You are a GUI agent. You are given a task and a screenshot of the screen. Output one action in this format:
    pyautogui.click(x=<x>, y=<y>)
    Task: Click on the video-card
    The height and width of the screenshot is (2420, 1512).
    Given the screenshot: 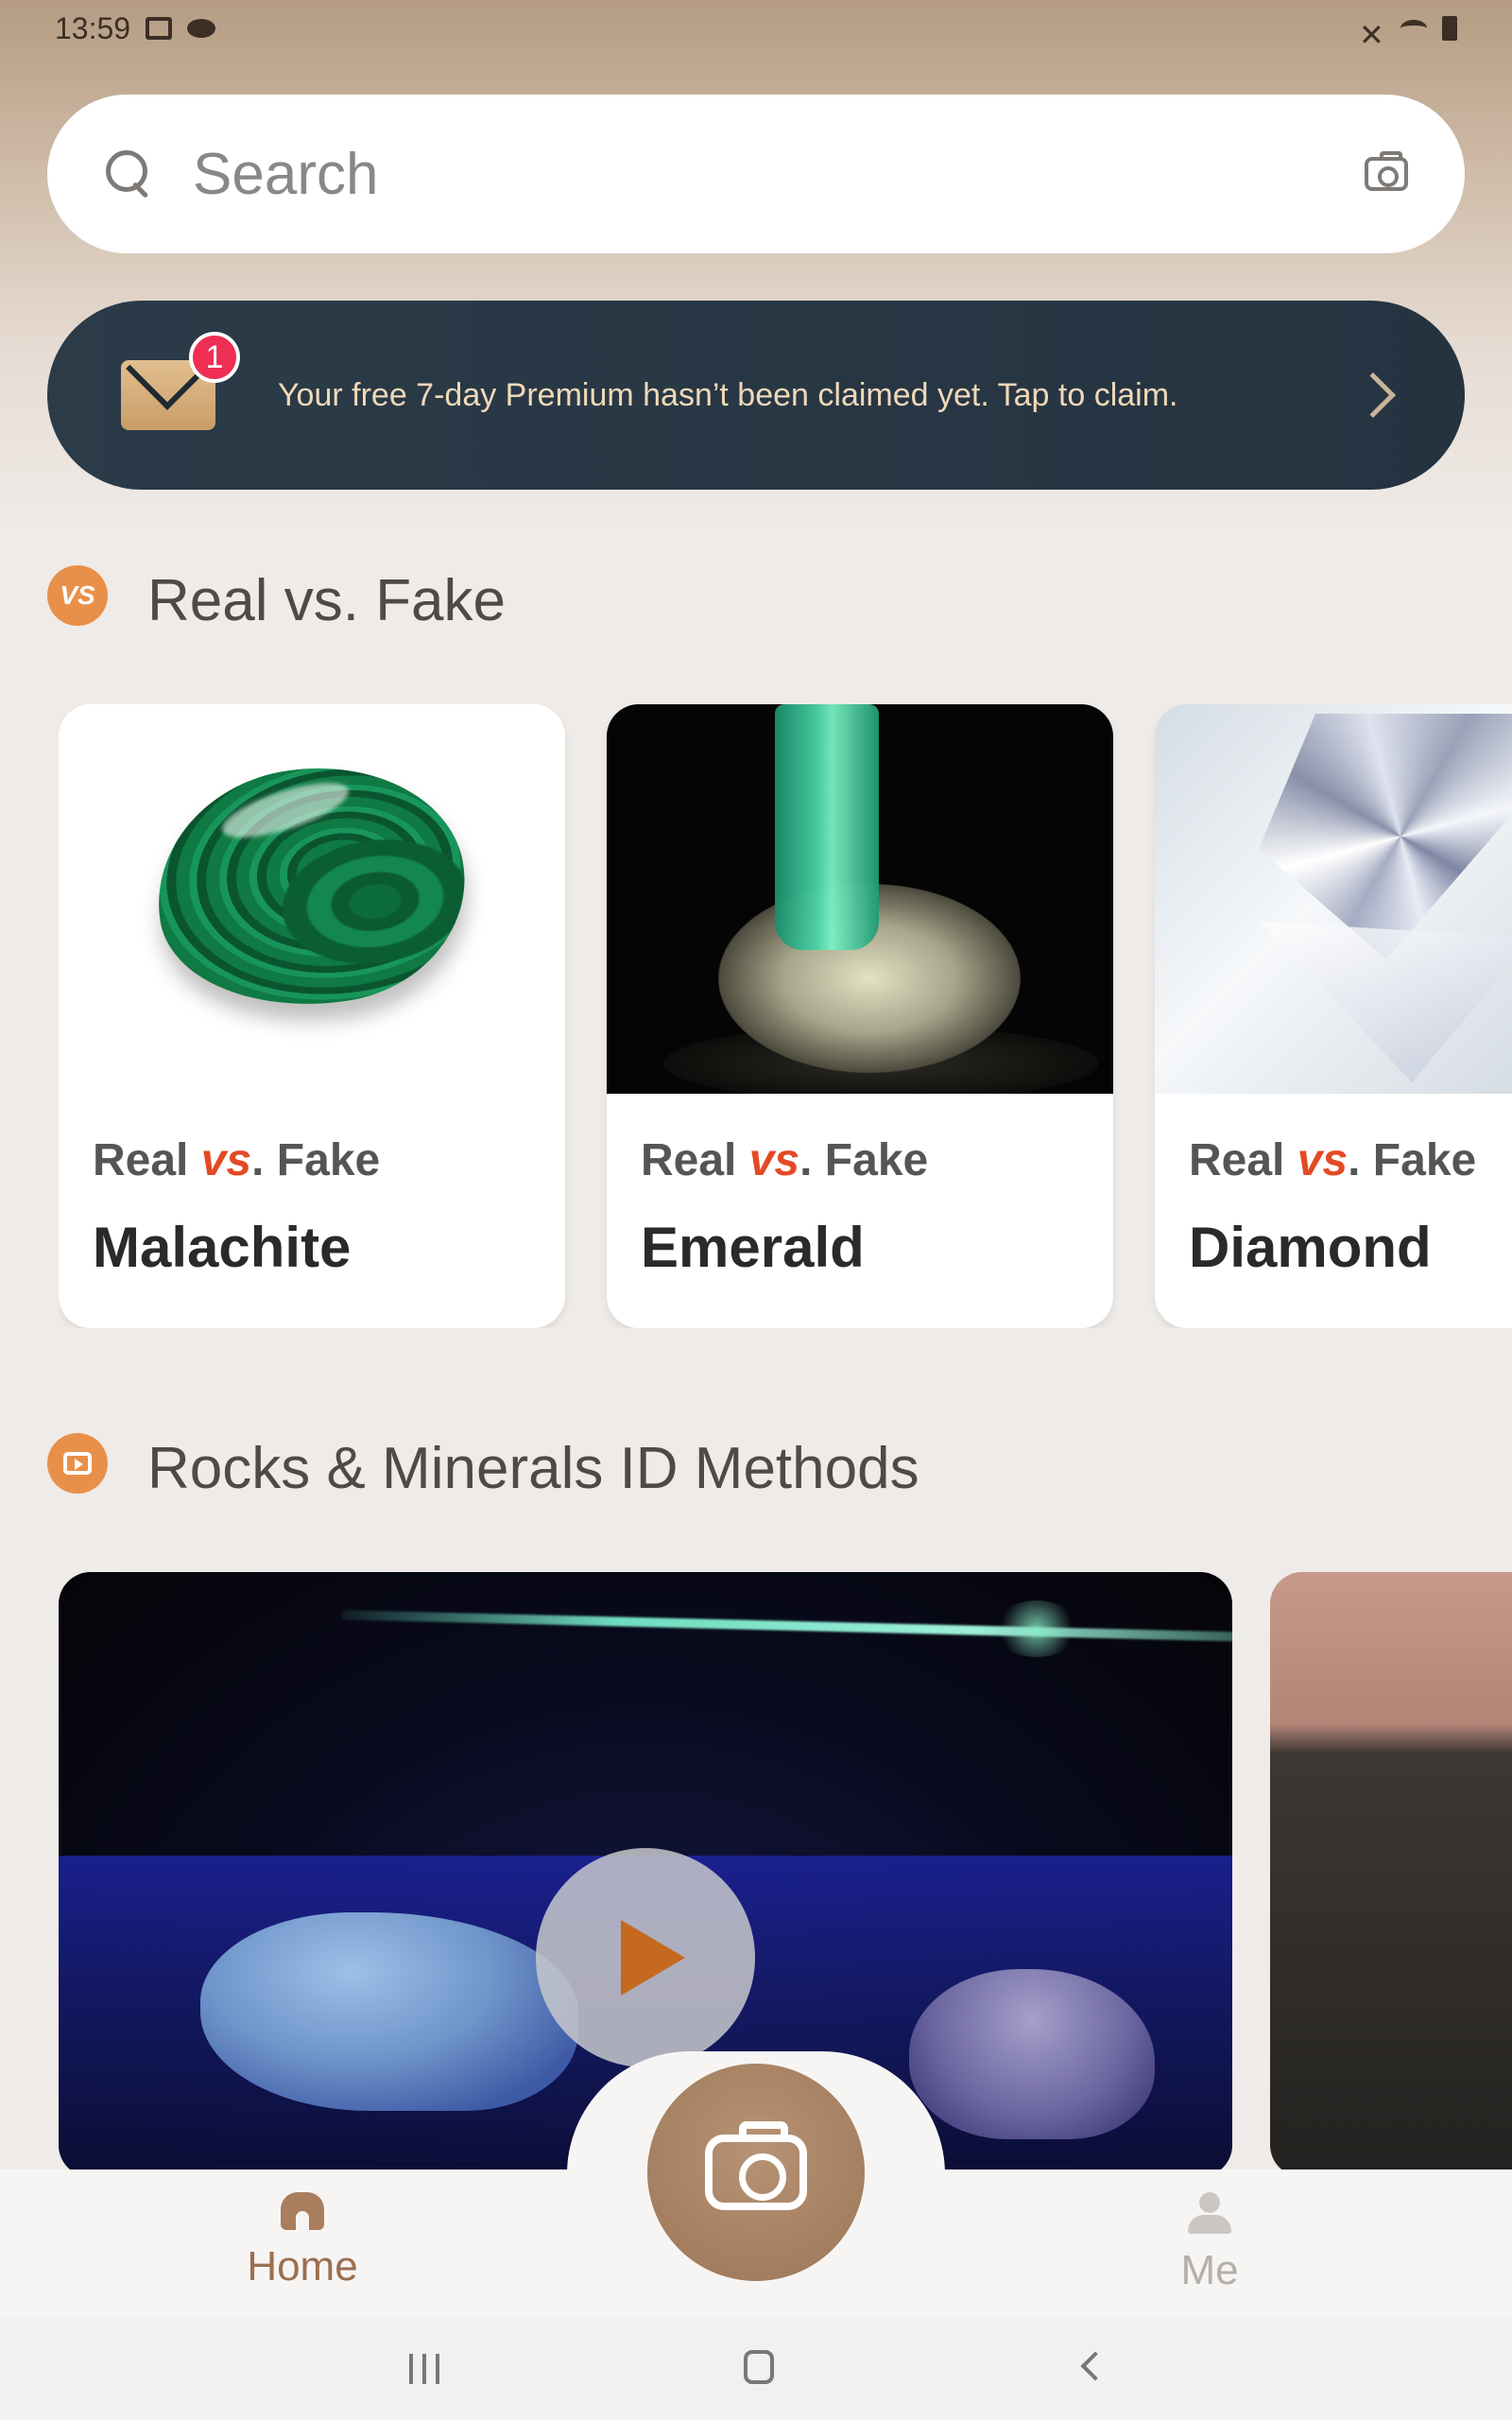 What is the action you would take?
    pyautogui.click(x=1391, y=1874)
    